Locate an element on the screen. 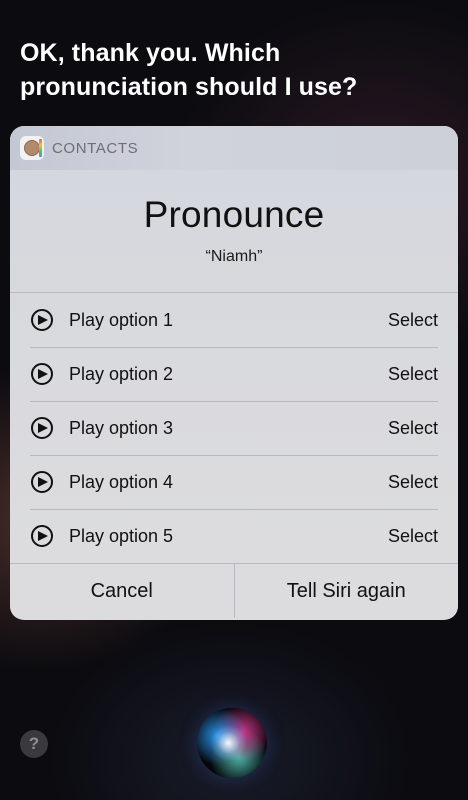 The image size is (468, 800). cancel-button: Cancel is located at coordinates (122, 591).